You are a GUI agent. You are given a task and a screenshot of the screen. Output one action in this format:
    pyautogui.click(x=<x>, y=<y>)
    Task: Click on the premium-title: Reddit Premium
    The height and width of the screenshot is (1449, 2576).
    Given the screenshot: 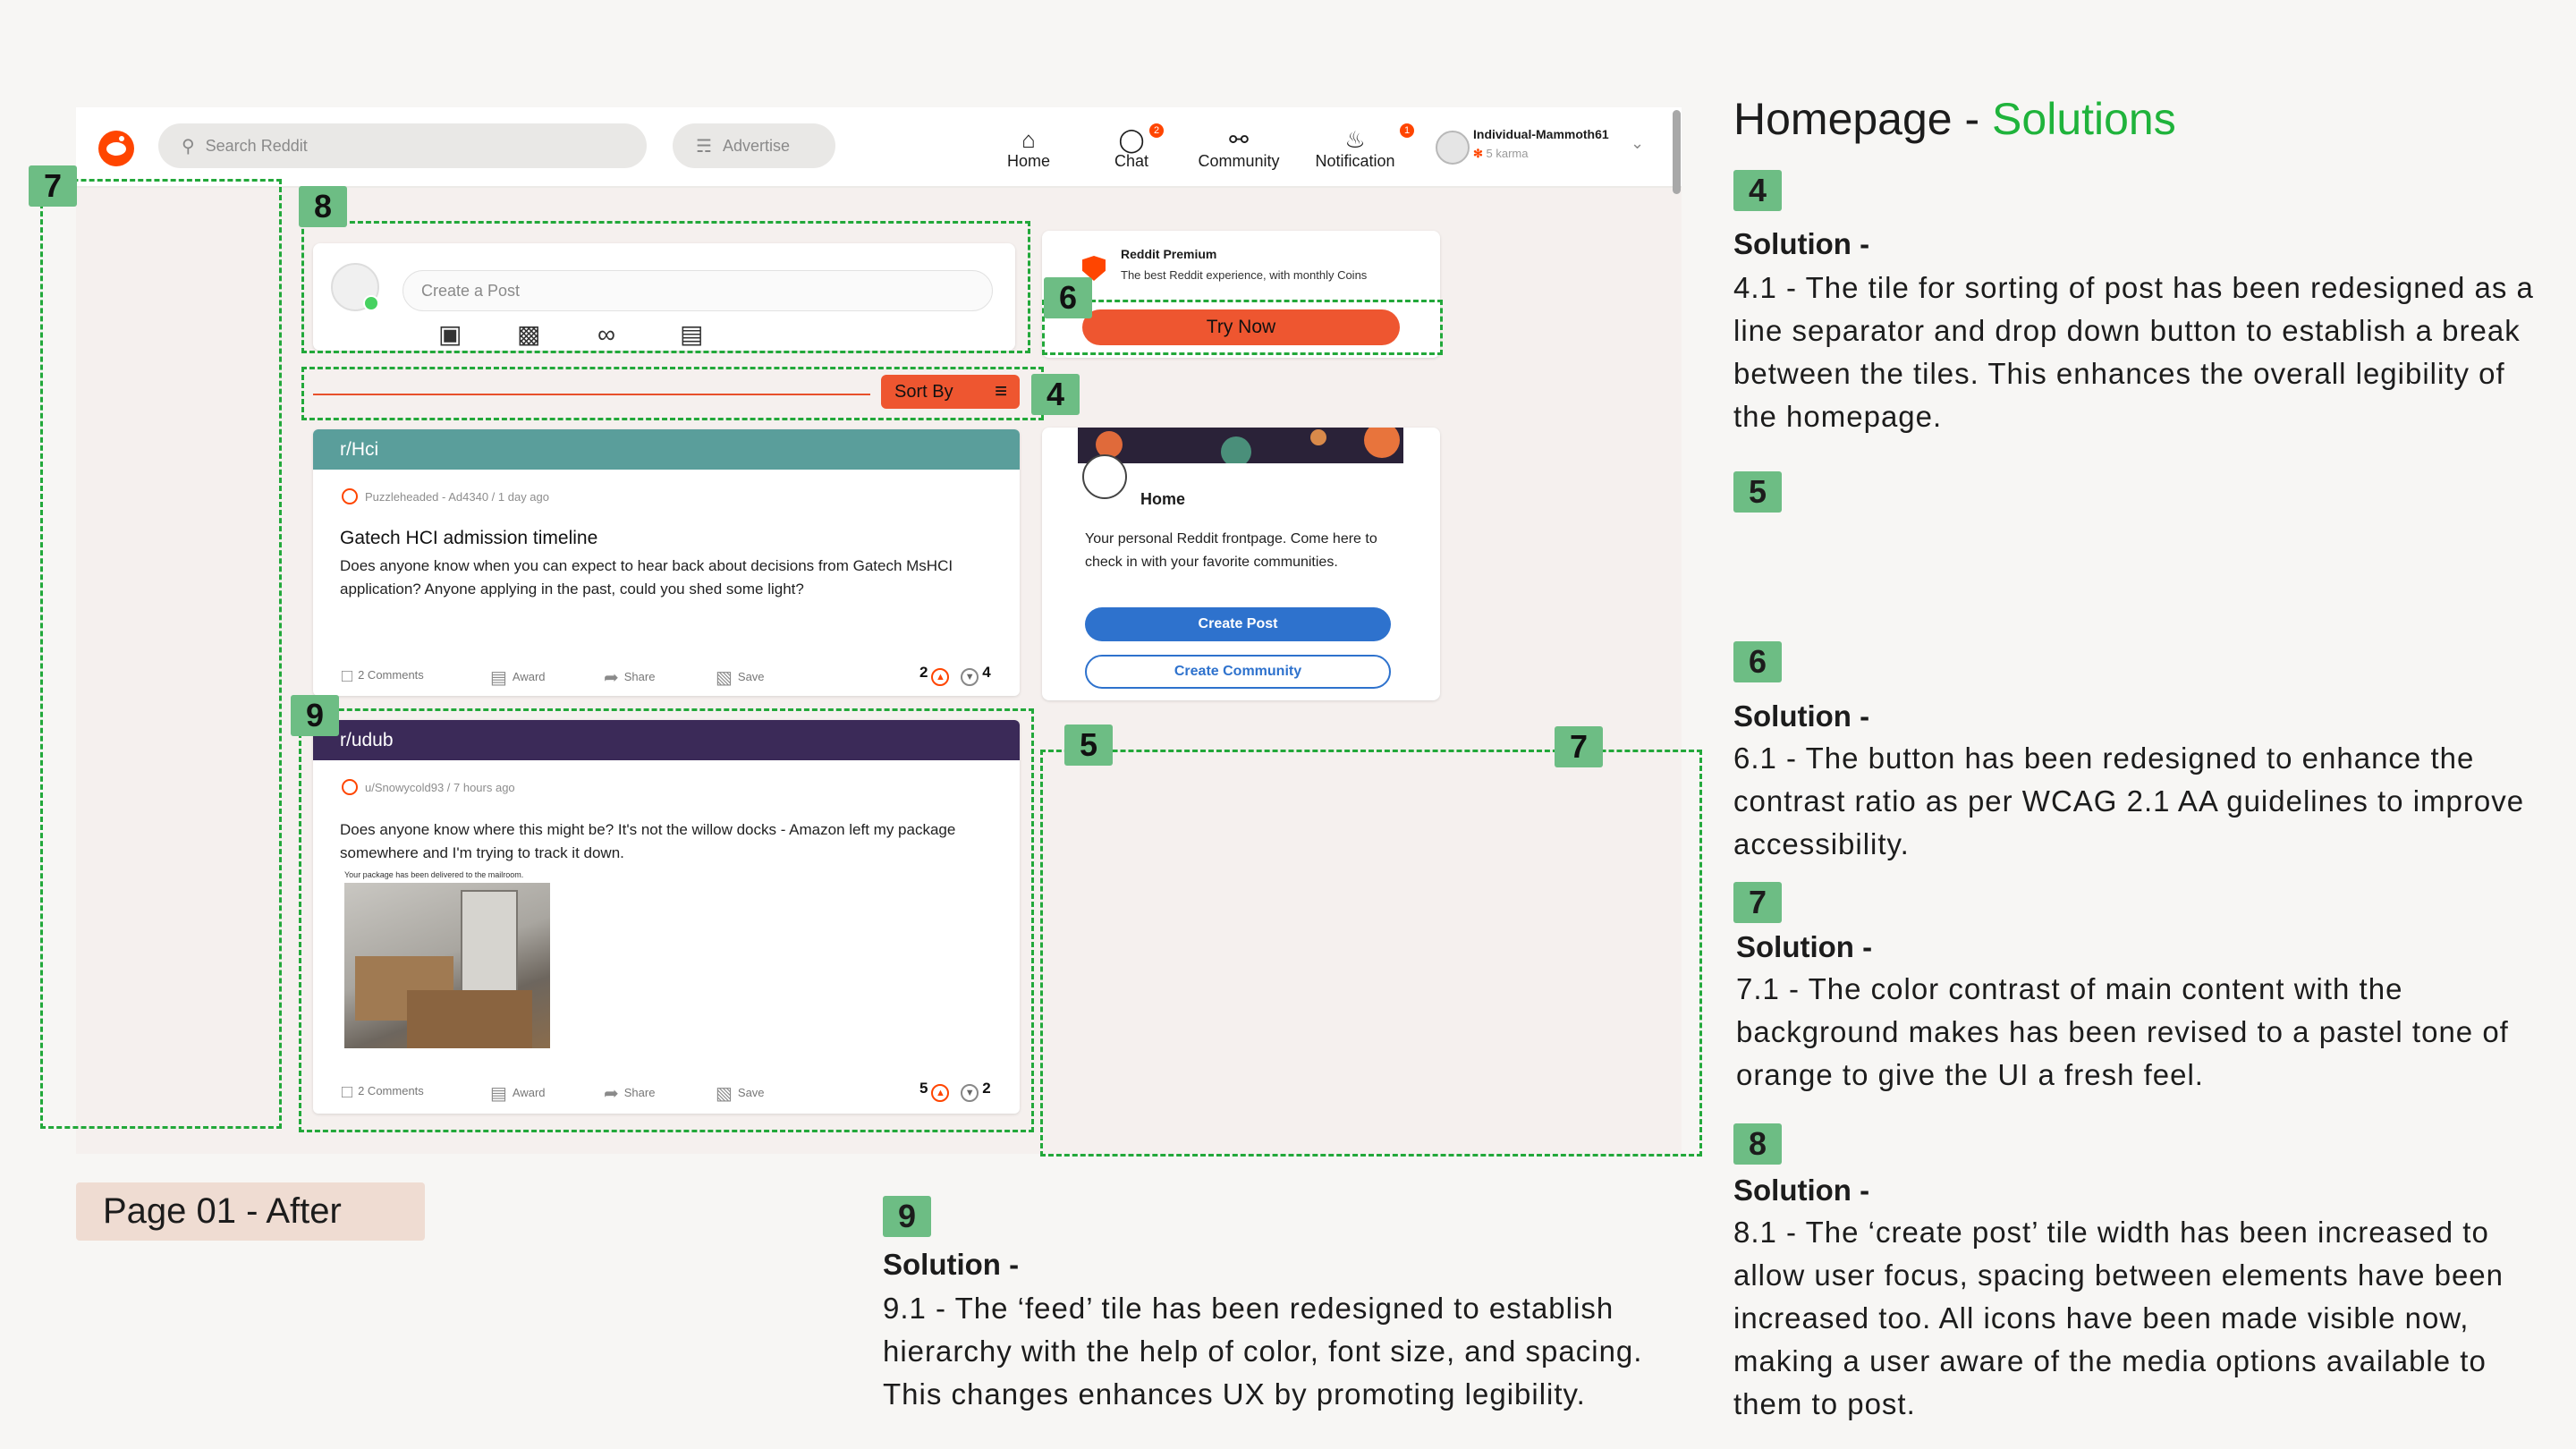 What is the action you would take?
    pyautogui.click(x=1169, y=254)
    